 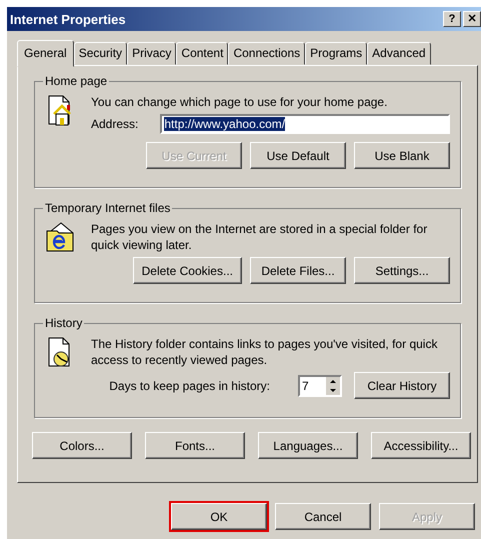 What do you see at coordinates (45, 53) in the screenshot?
I see `tab: General` at bounding box center [45, 53].